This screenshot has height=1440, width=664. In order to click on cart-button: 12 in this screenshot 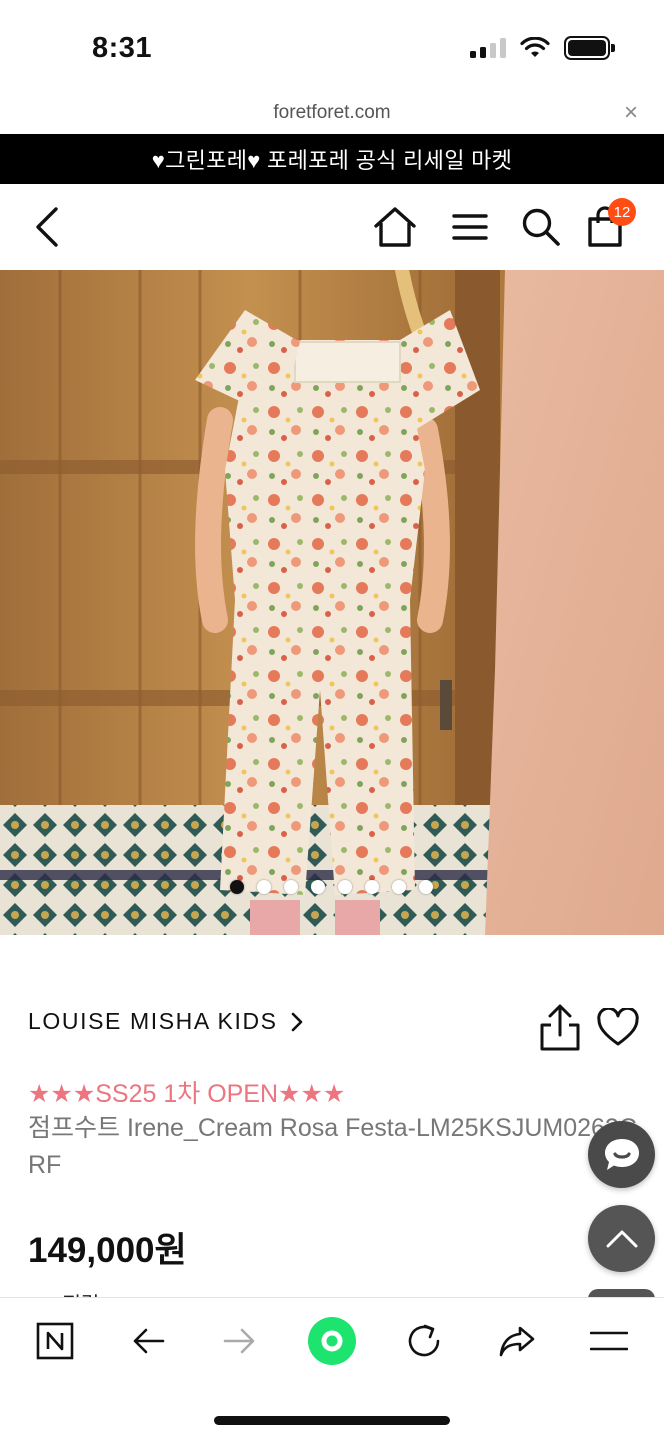, I will do `click(608, 225)`.